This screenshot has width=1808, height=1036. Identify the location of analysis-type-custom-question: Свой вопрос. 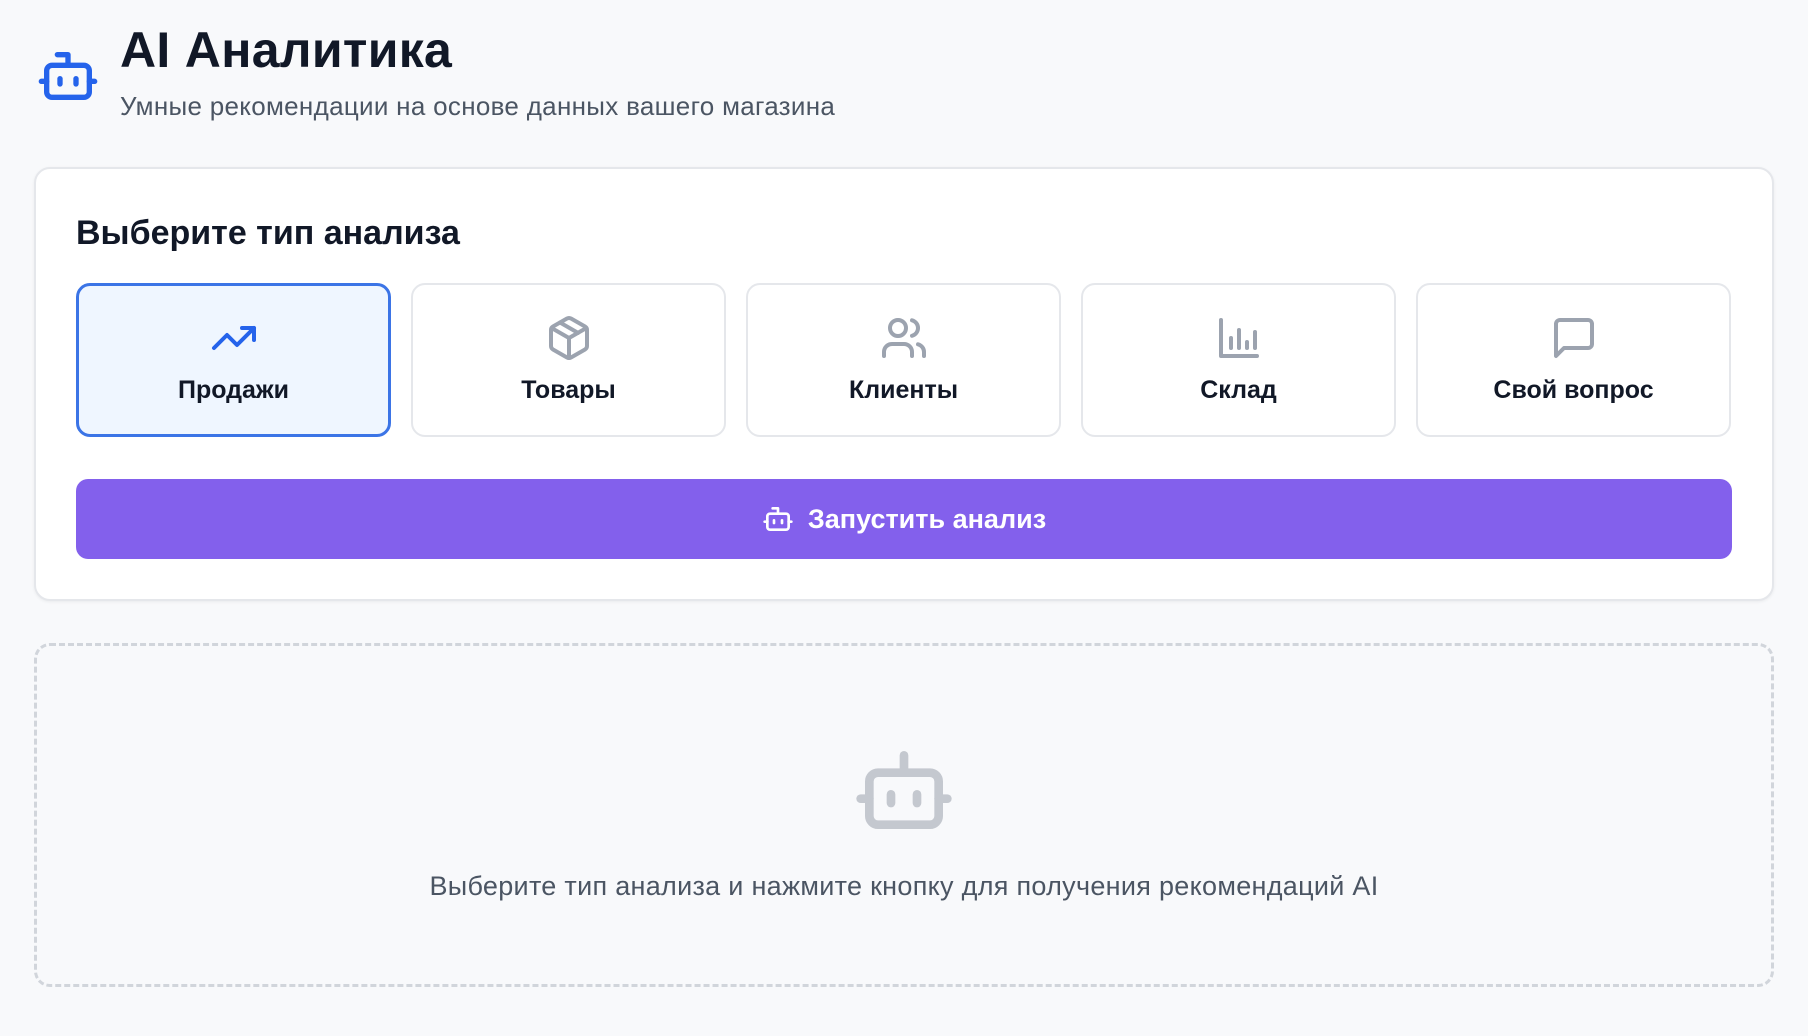
(1573, 360).